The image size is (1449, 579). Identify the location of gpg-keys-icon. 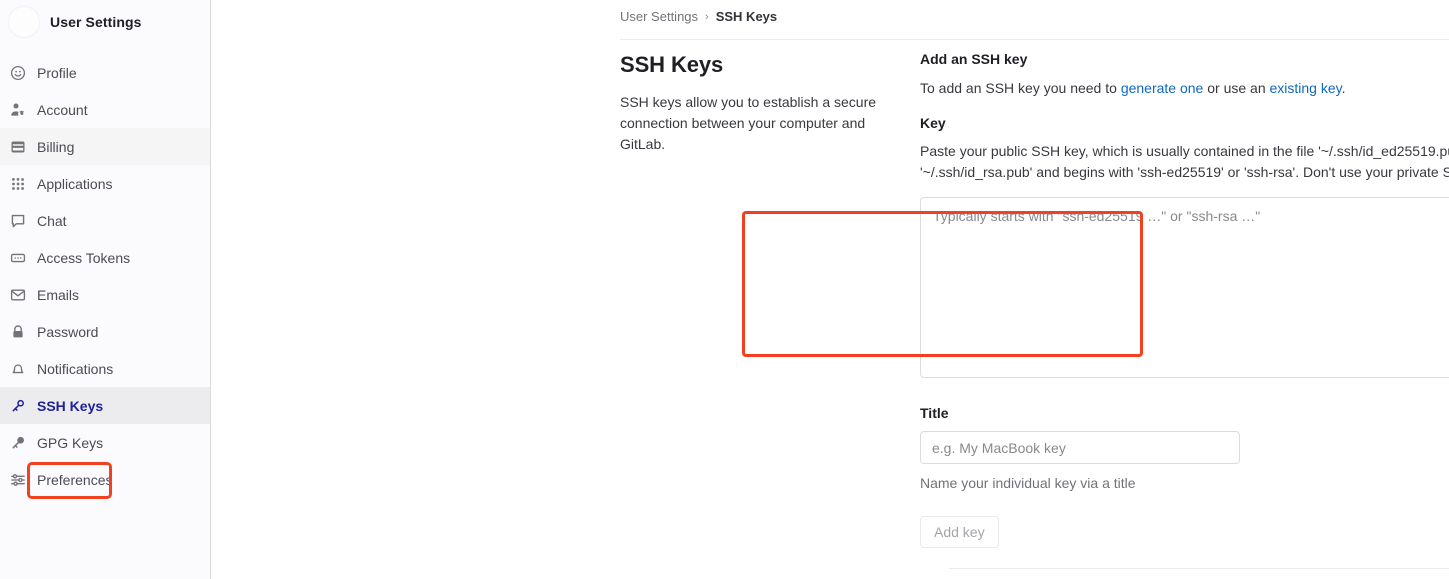
(18, 443).